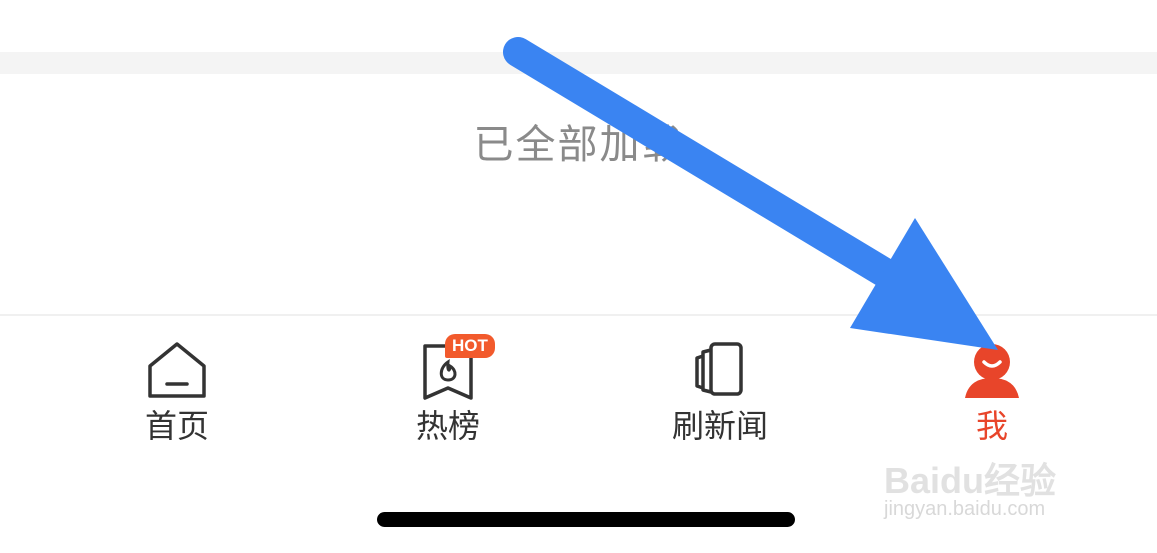 The height and width of the screenshot is (553, 1157). What do you see at coordinates (578, 26) in the screenshot?
I see `top-area` at bounding box center [578, 26].